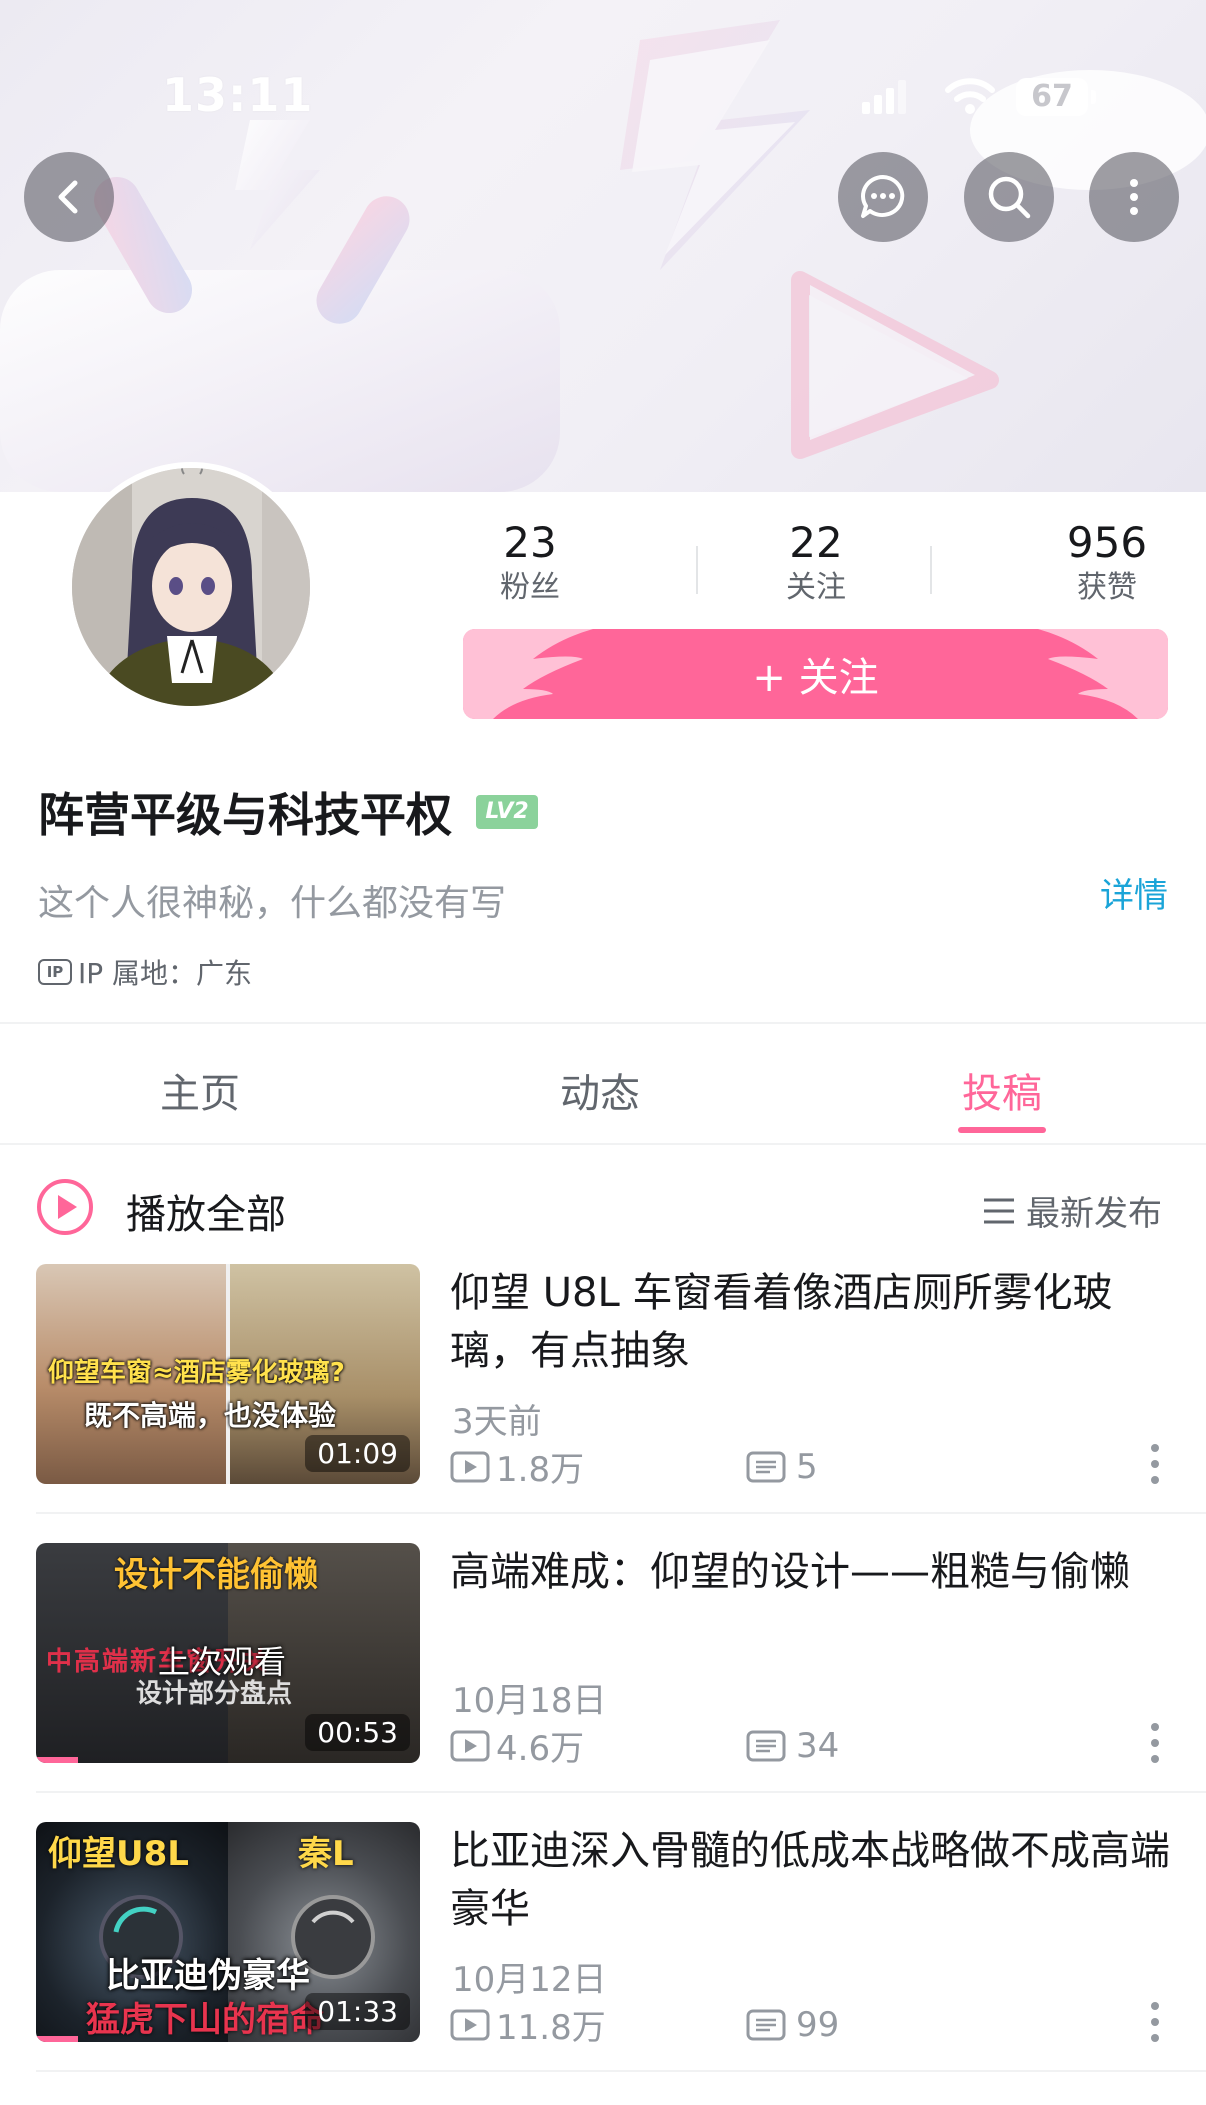  What do you see at coordinates (540, 1470) in the screenshot?
I see `view-count: 1.8万` at bounding box center [540, 1470].